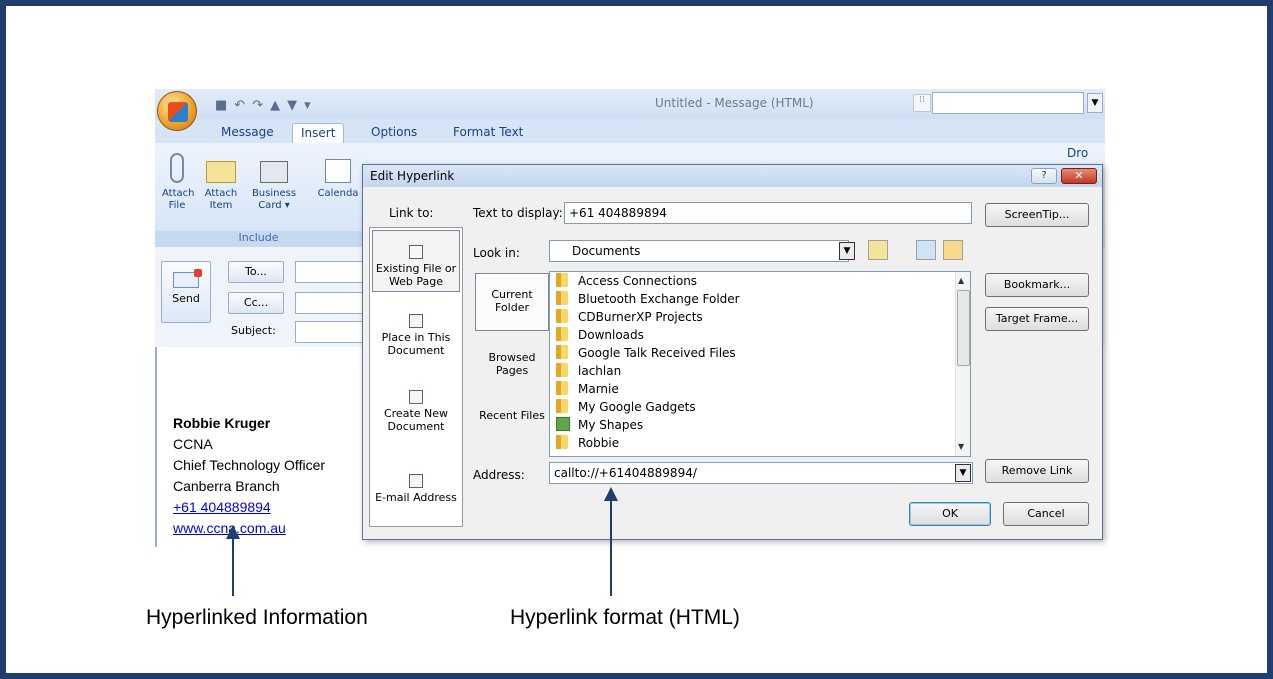 This screenshot has width=1273, height=679. I want to click on browse-file-icon, so click(953, 250).